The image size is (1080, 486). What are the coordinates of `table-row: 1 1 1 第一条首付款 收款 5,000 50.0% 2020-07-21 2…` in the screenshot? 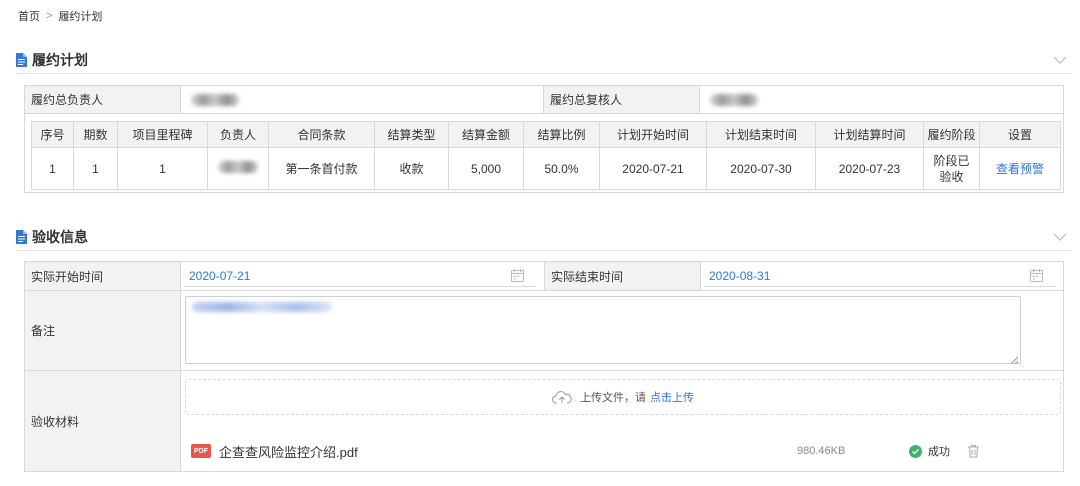 It's located at (546, 168).